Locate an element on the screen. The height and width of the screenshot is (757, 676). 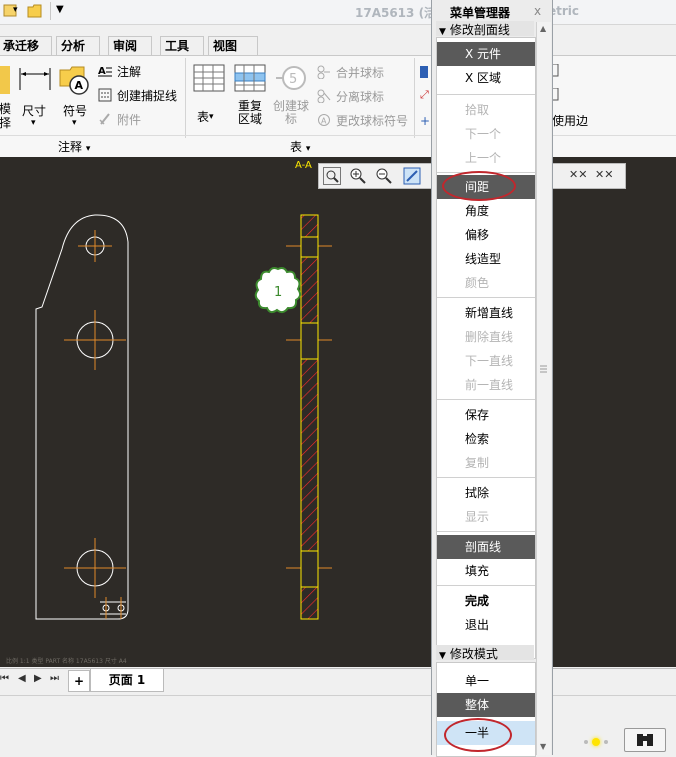
partial-icon: ⤢ is located at coordinates (424, 94).